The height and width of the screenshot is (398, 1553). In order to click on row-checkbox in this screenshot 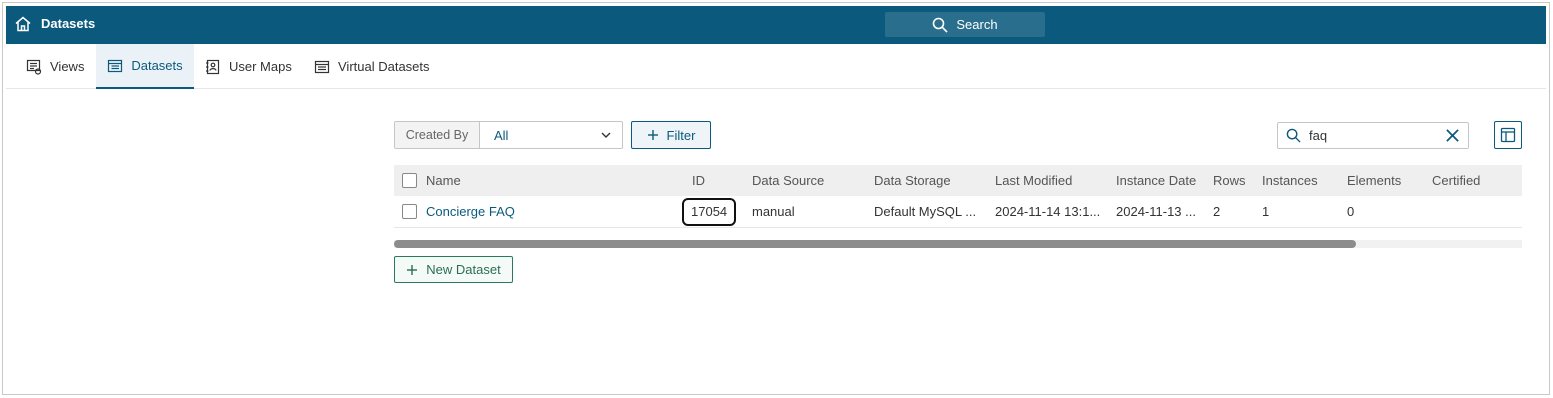, I will do `click(409, 211)`.